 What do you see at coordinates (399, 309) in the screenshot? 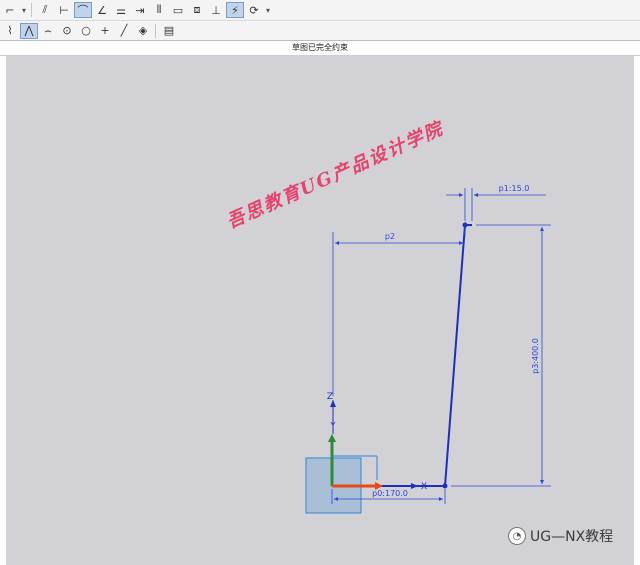
I see `dimension-p2` at bounding box center [399, 309].